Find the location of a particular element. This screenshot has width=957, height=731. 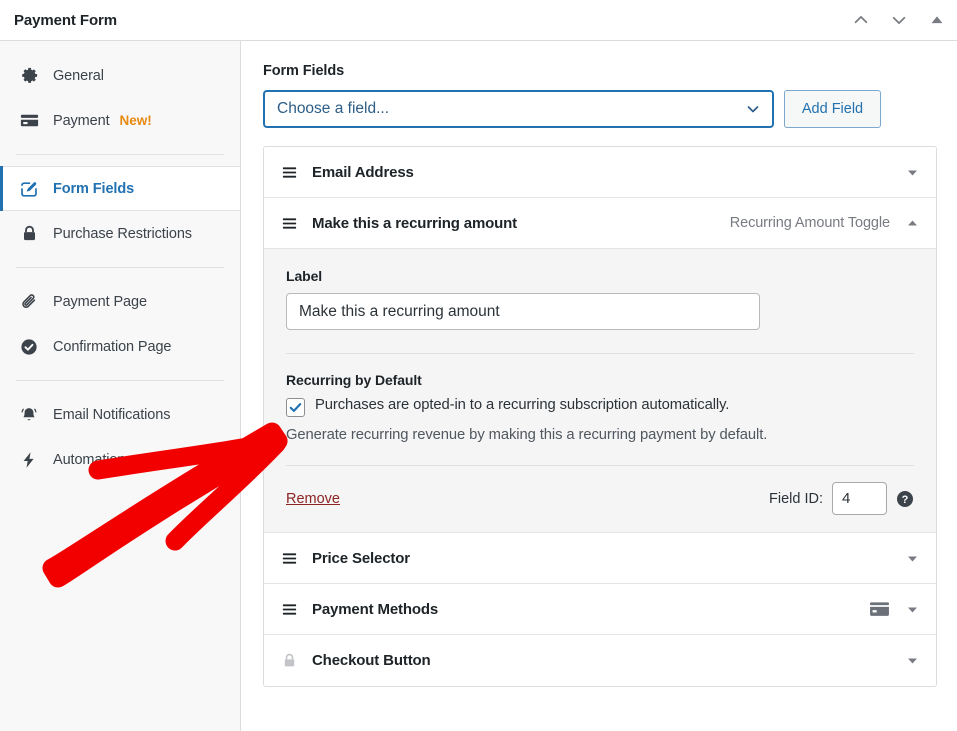

remove-field-link: Remove is located at coordinates (313, 499).